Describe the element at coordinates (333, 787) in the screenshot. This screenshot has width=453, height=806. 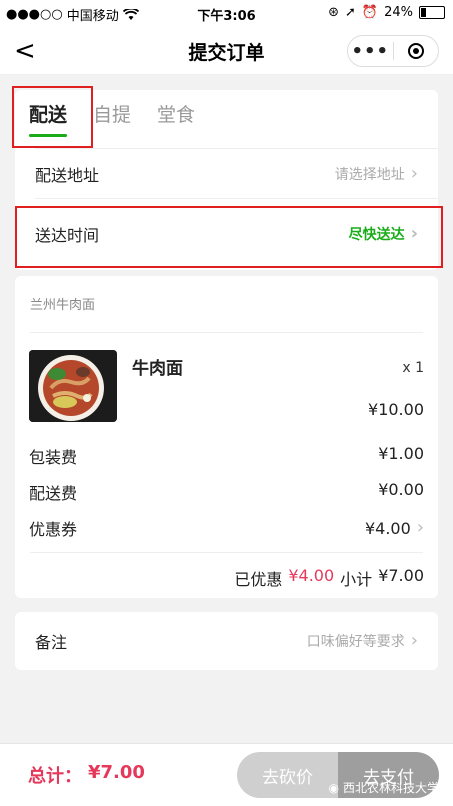
I see `wechat-logo-icon: ◉` at that location.